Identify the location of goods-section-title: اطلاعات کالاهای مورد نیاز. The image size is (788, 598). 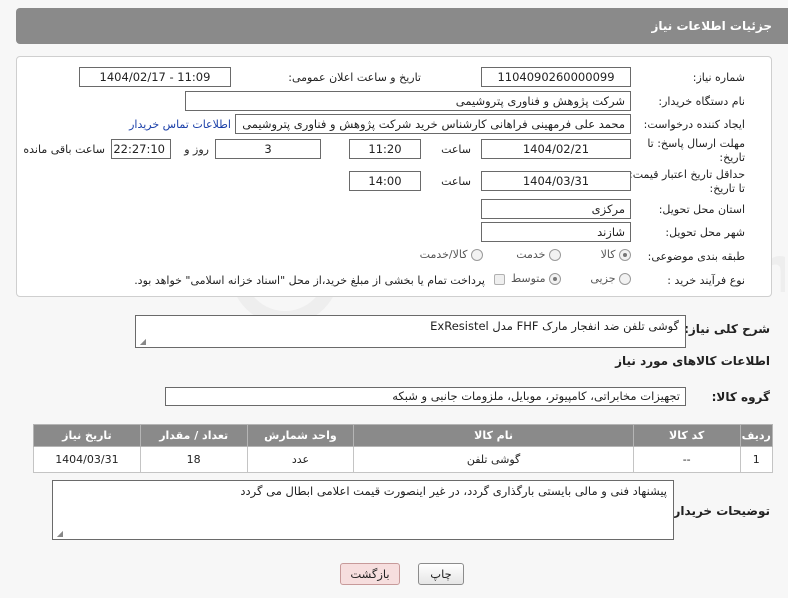
(692, 361).